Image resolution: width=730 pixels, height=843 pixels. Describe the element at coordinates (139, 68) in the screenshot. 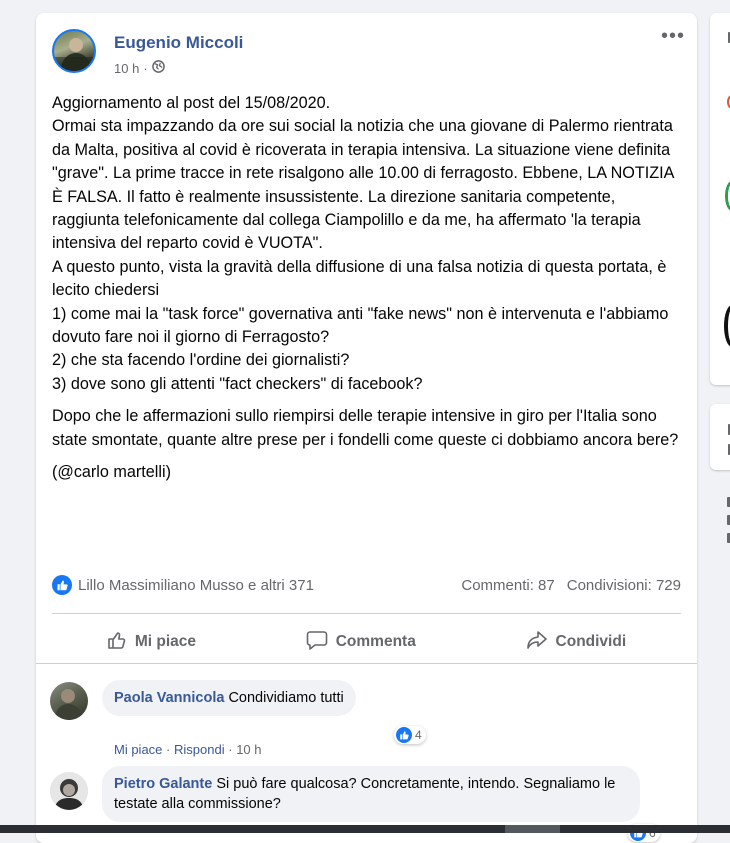

I see `post-meta: 10 h ·` at that location.